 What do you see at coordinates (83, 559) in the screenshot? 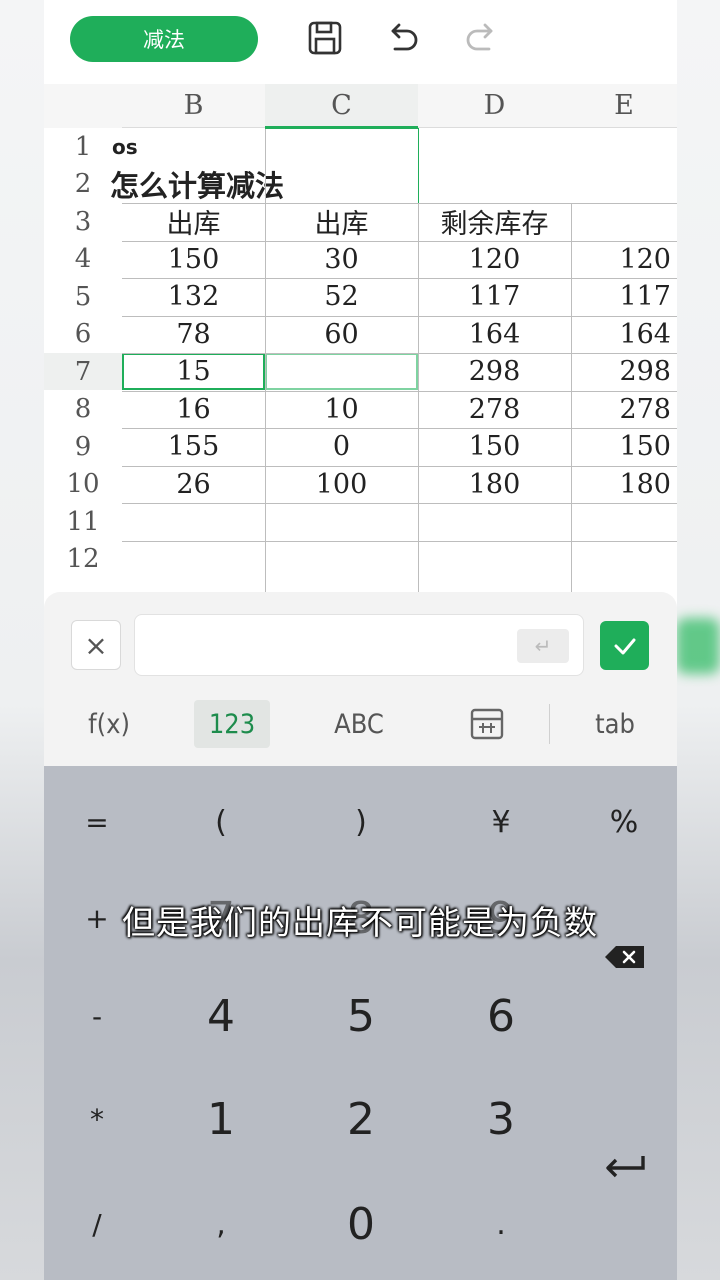
I see `row-header-12: 12` at bounding box center [83, 559].